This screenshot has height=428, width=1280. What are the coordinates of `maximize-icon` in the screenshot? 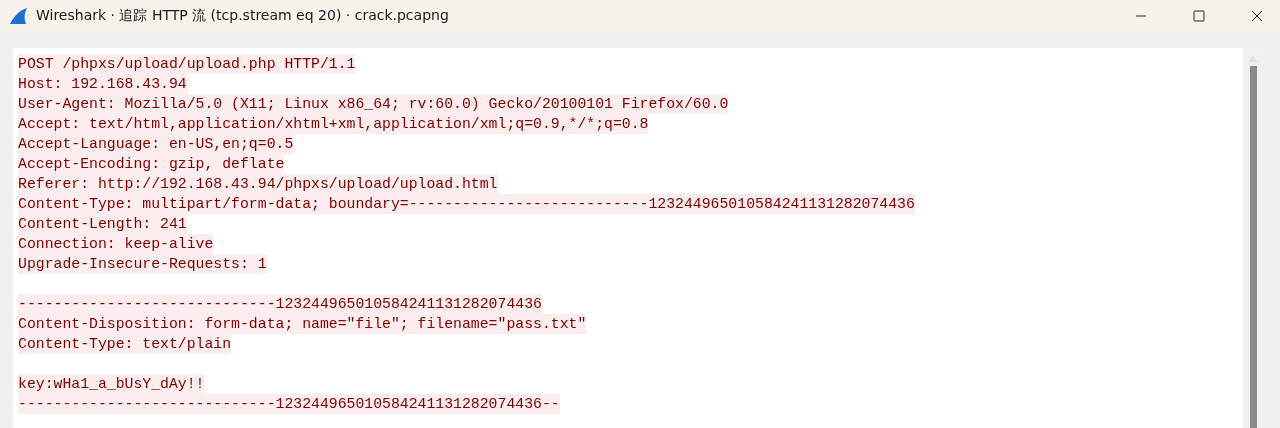 It's located at (1199, 16).